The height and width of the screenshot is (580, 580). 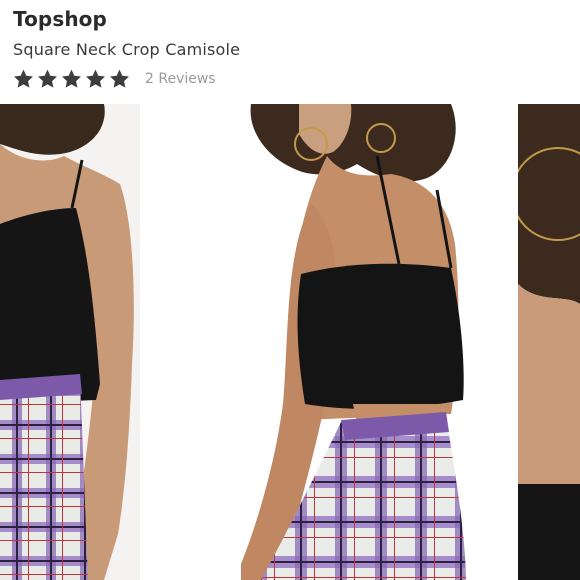 I want to click on gallery-image-right, so click(x=549, y=342).